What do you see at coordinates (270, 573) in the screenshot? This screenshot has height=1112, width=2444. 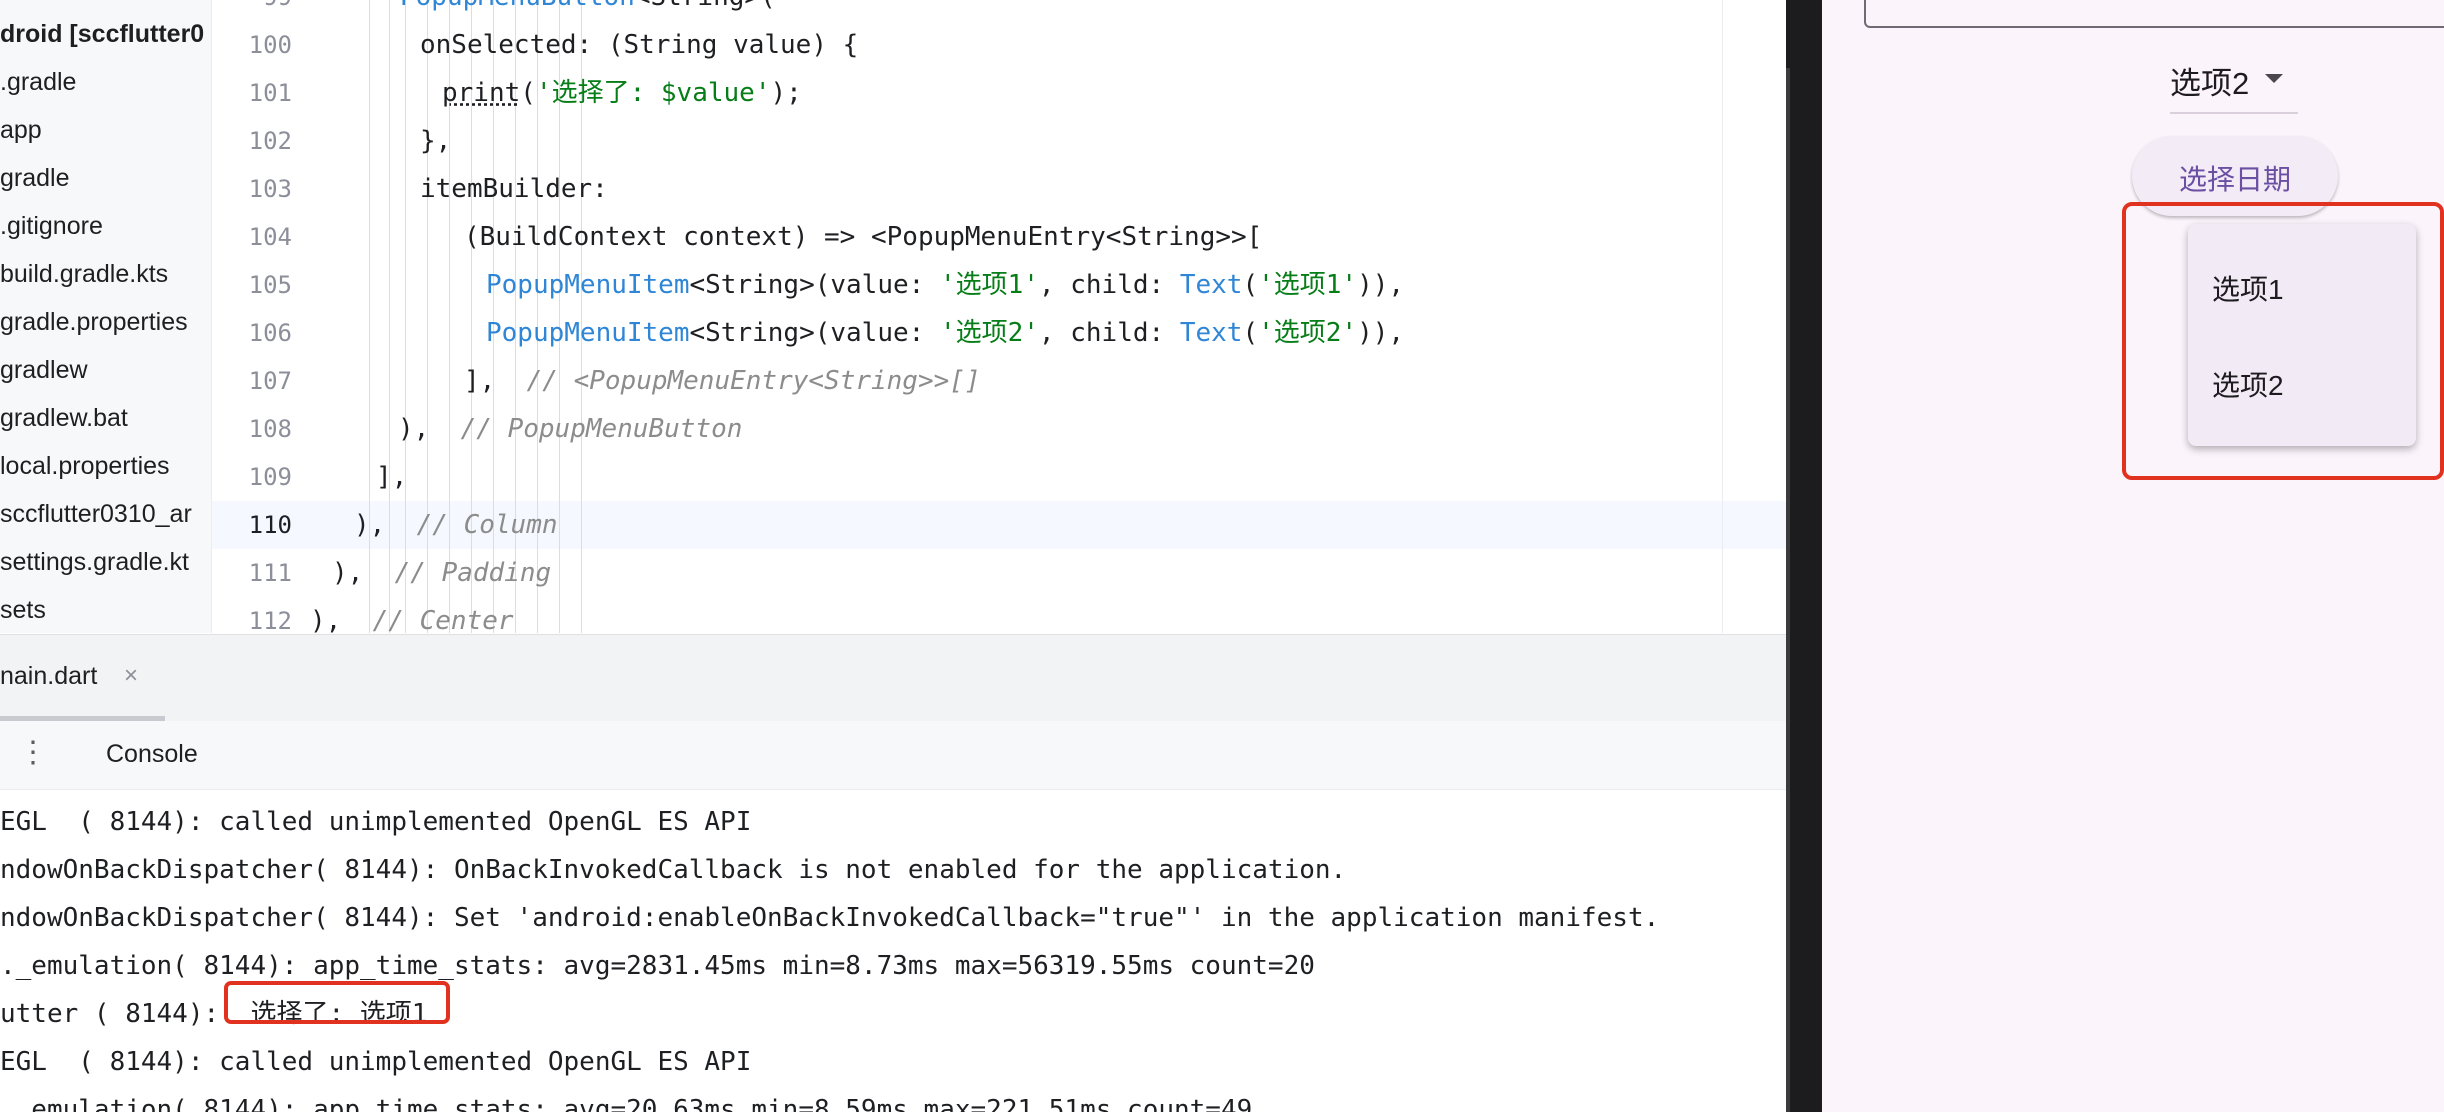 I see `line-number: 111` at bounding box center [270, 573].